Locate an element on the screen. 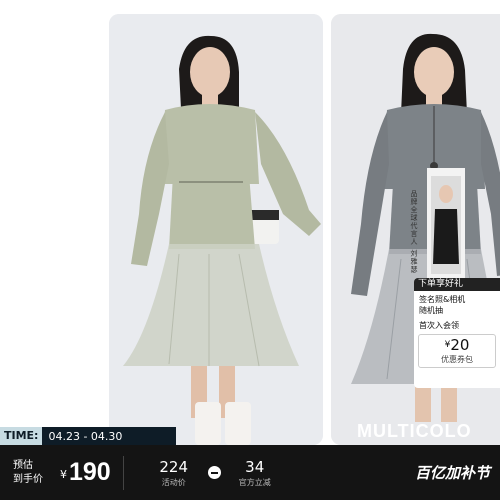 This screenshot has height=500, width=500. endorser-text: 品牌全球代言人 刘雅瑟 is located at coordinates (414, 232).